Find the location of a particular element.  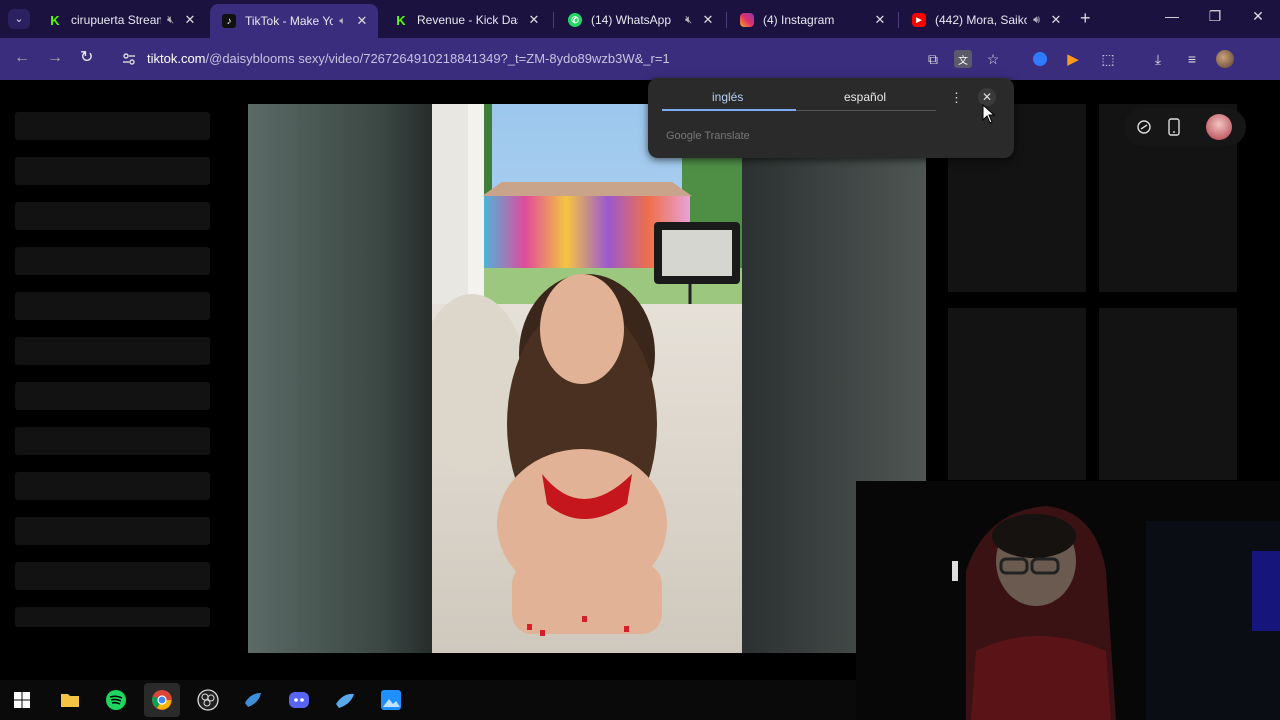

instagram-icon is located at coordinates (747, 20).